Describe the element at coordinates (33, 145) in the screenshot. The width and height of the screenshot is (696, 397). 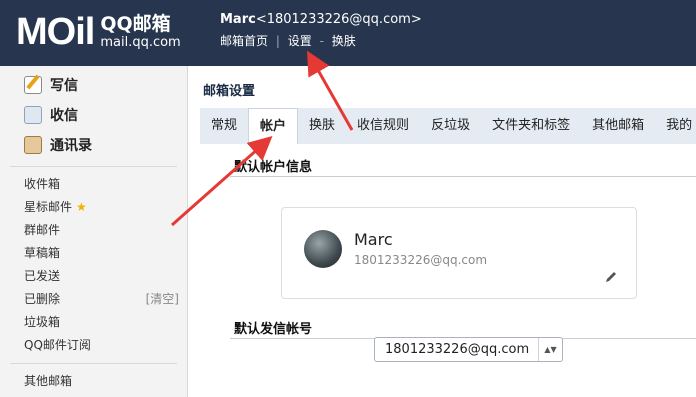
I see `contacts-icon` at that location.